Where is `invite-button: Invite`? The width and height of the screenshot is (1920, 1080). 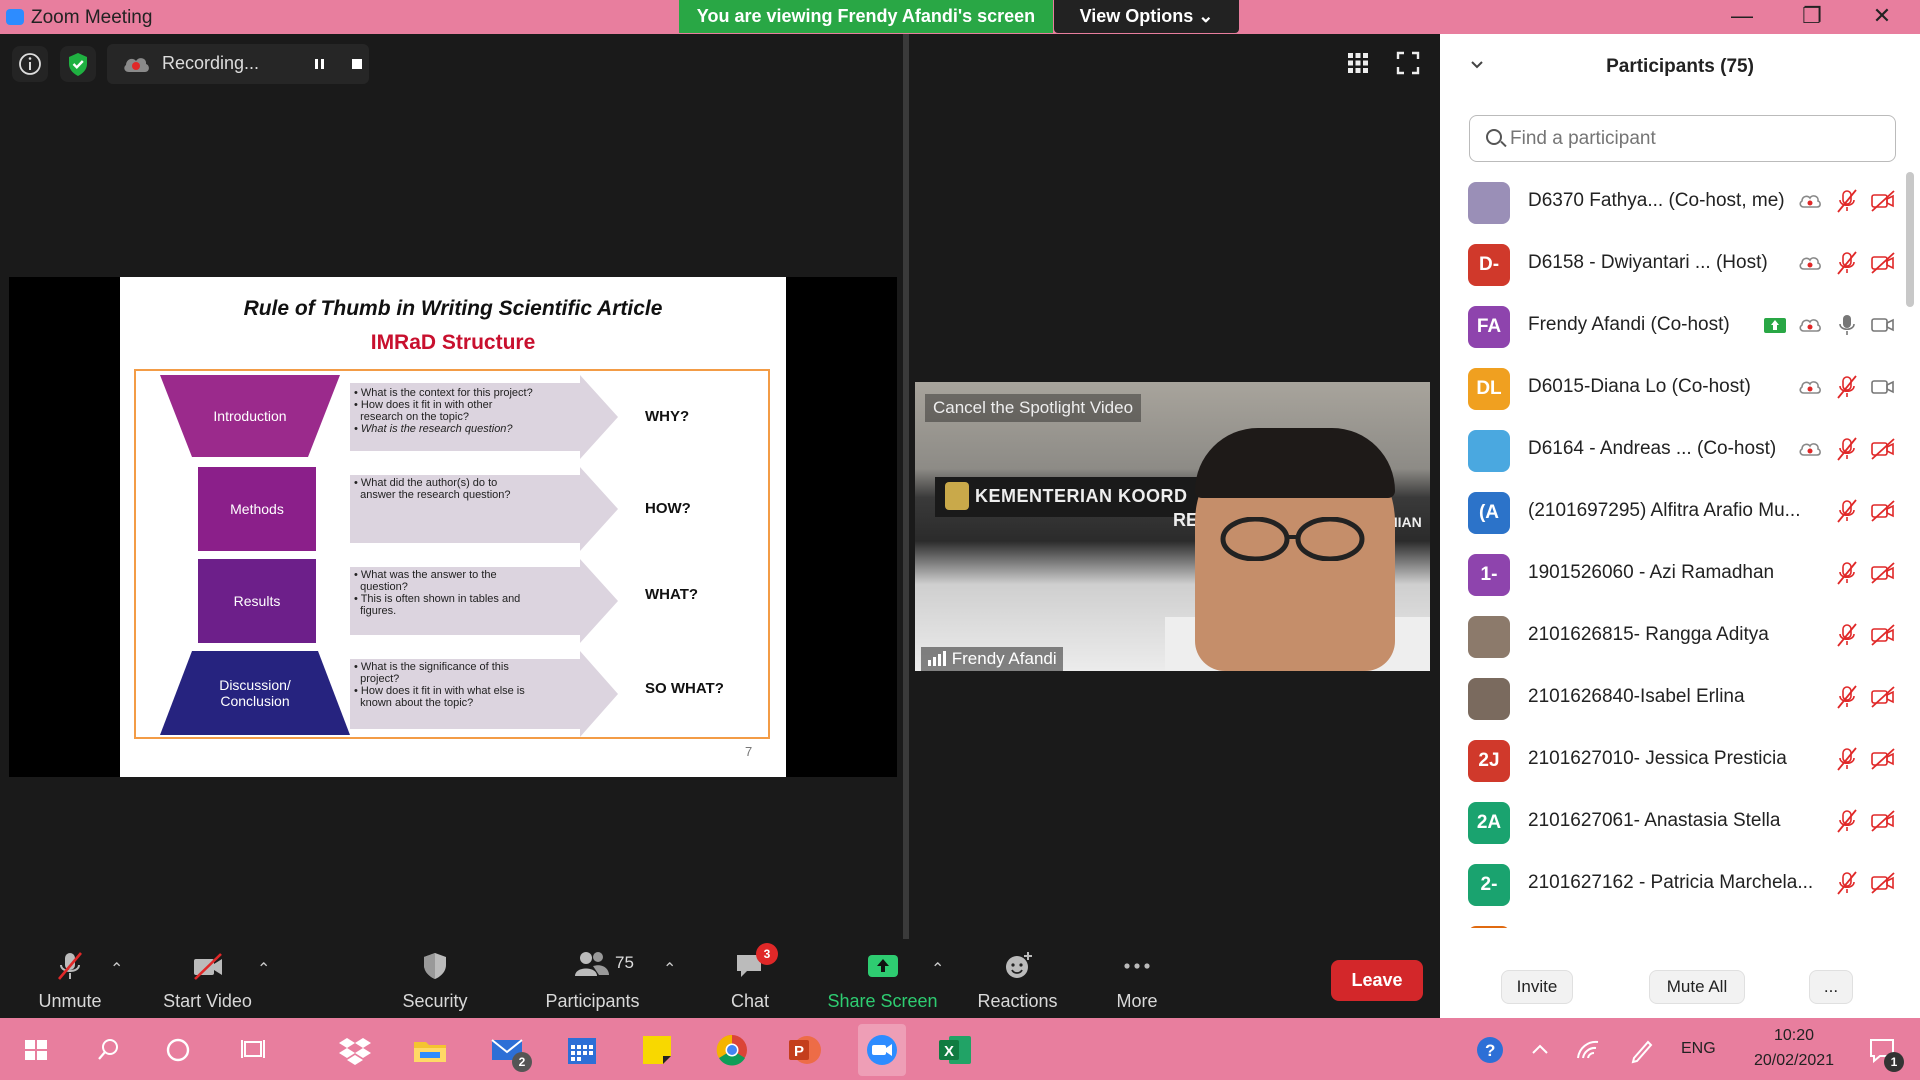 invite-button: Invite is located at coordinates (1537, 987).